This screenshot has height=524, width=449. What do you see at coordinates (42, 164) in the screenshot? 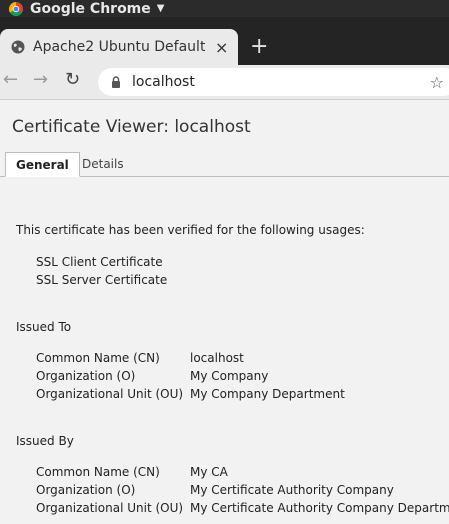
I see `tab-general: General` at bounding box center [42, 164].